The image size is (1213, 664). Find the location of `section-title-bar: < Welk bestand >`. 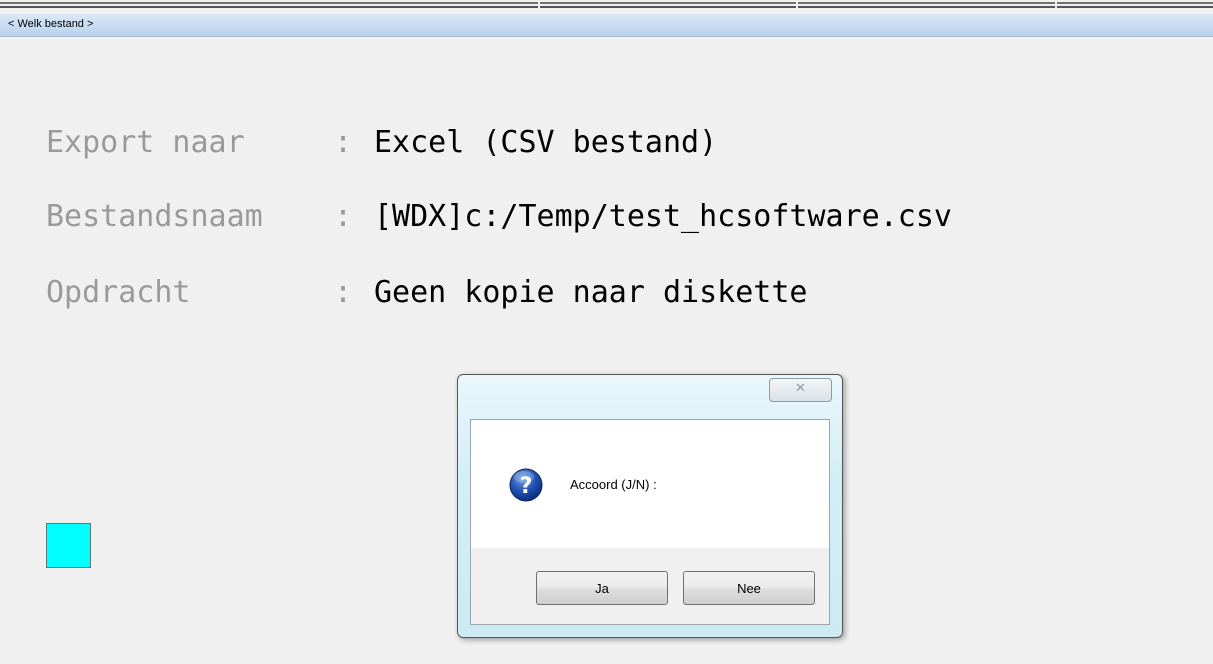

section-title-bar: < Welk bestand > is located at coordinates (606, 25).